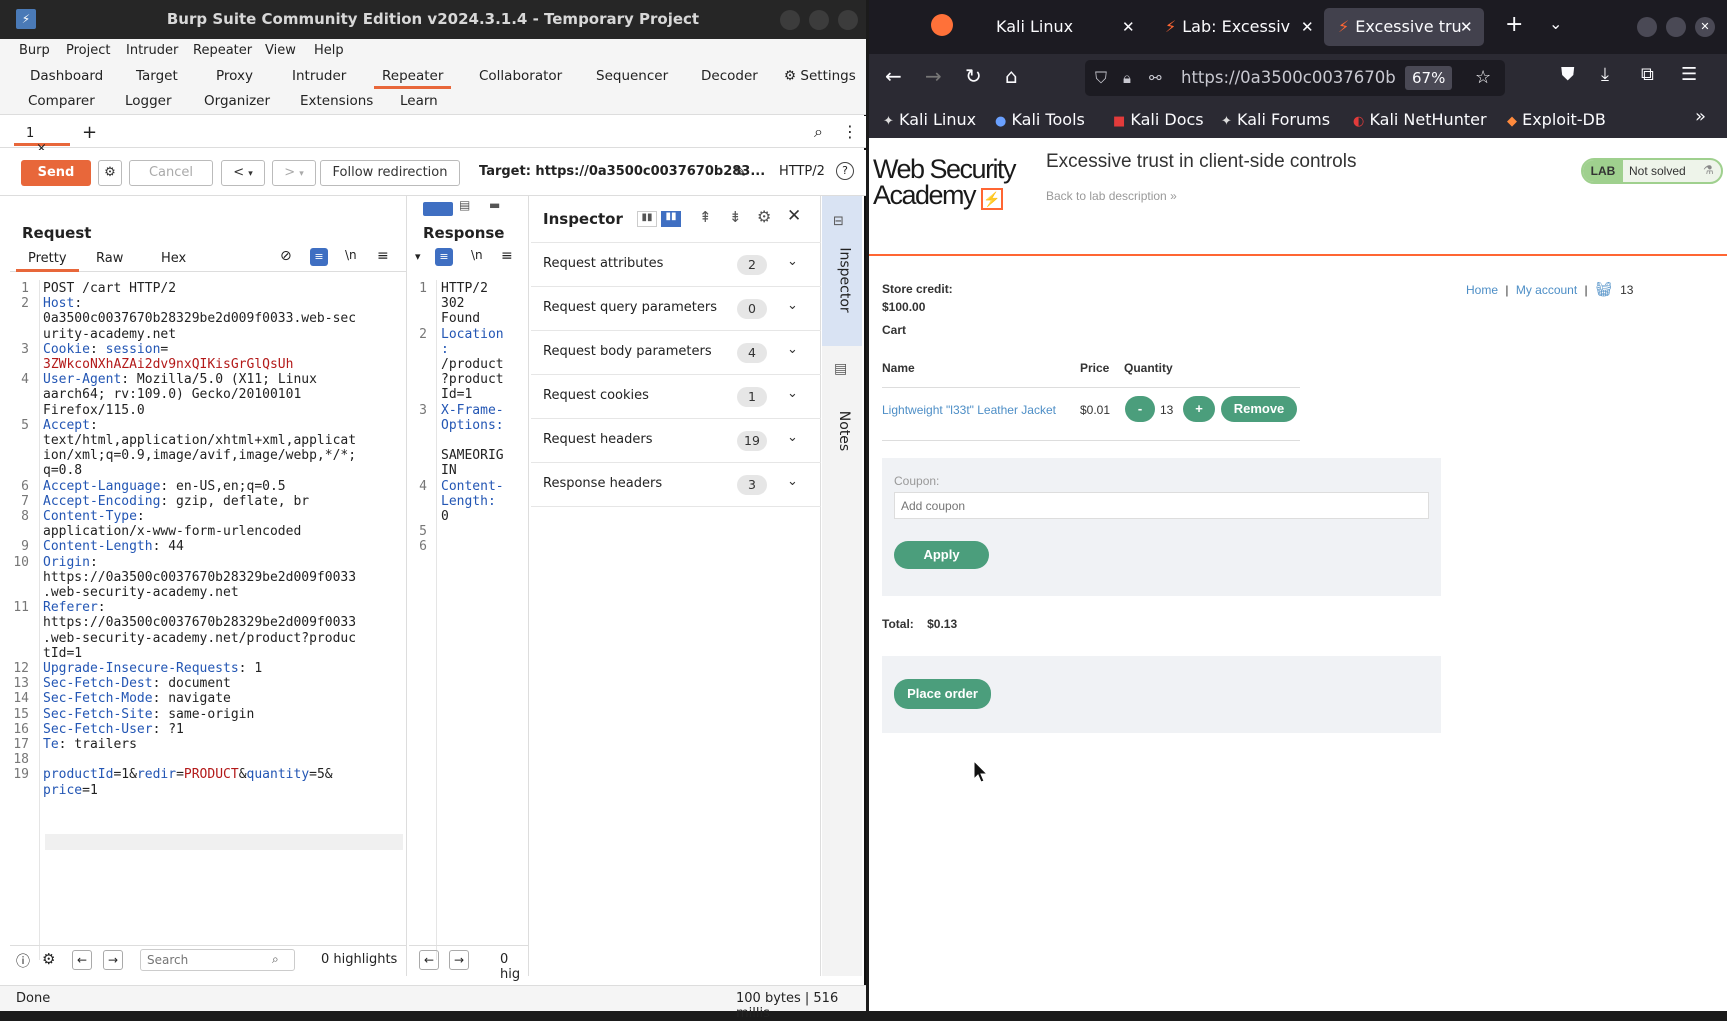 The width and height of the screenshot is (1727, 1021). Describe the element at coordinates (157, 76) in the screenshot. I see `tool-tab-target: Target` at that location.